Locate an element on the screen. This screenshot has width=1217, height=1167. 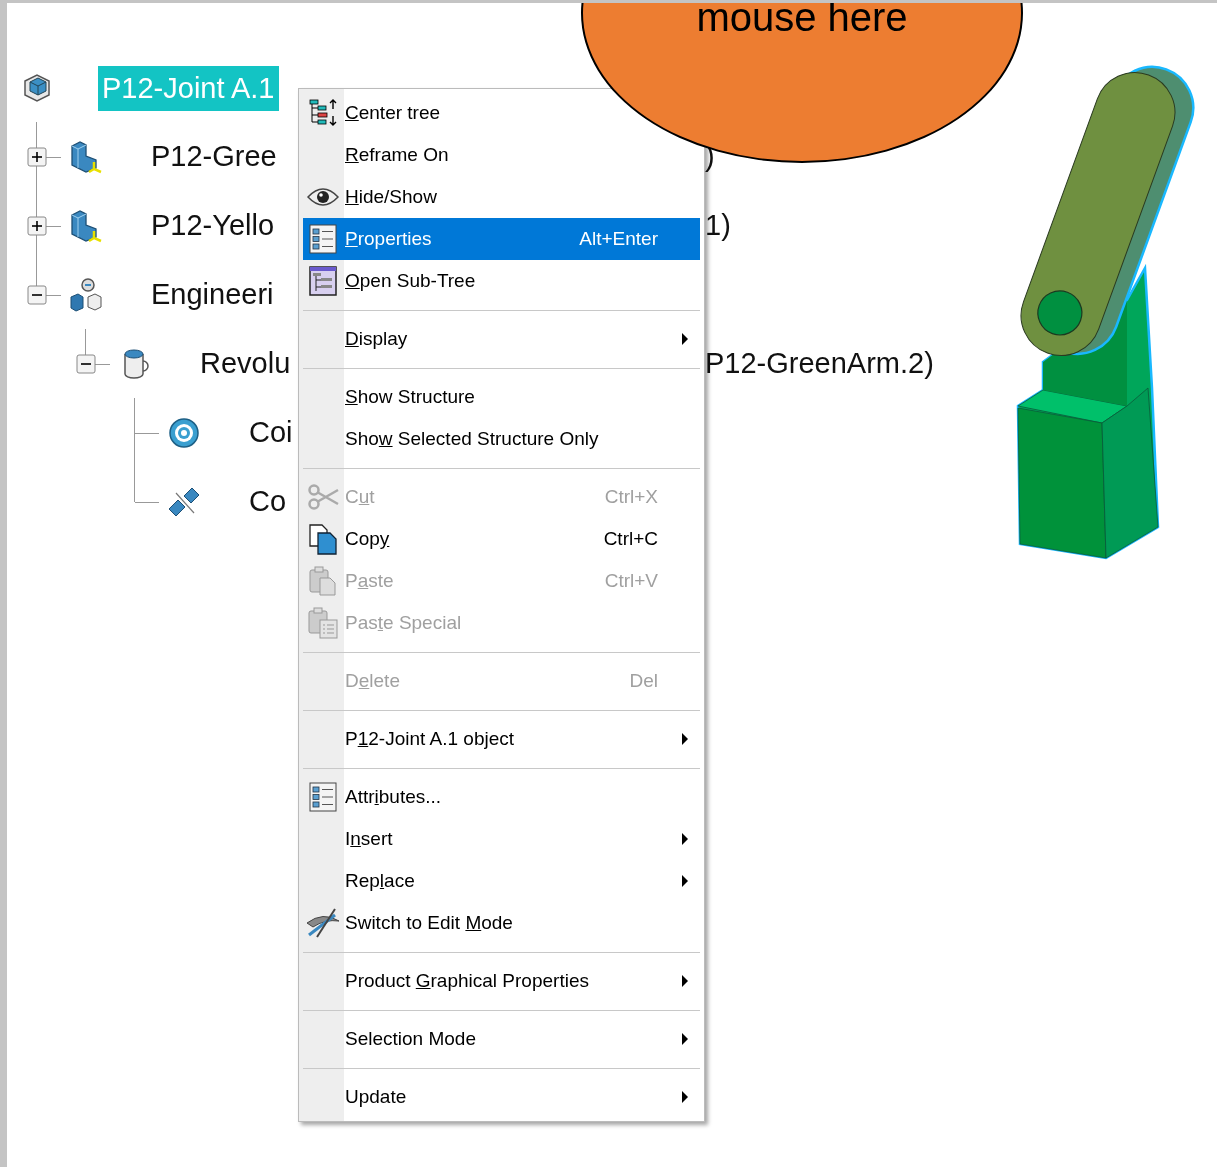
shortcut-text: Ctrl+V is located at coordinates (631, 581).